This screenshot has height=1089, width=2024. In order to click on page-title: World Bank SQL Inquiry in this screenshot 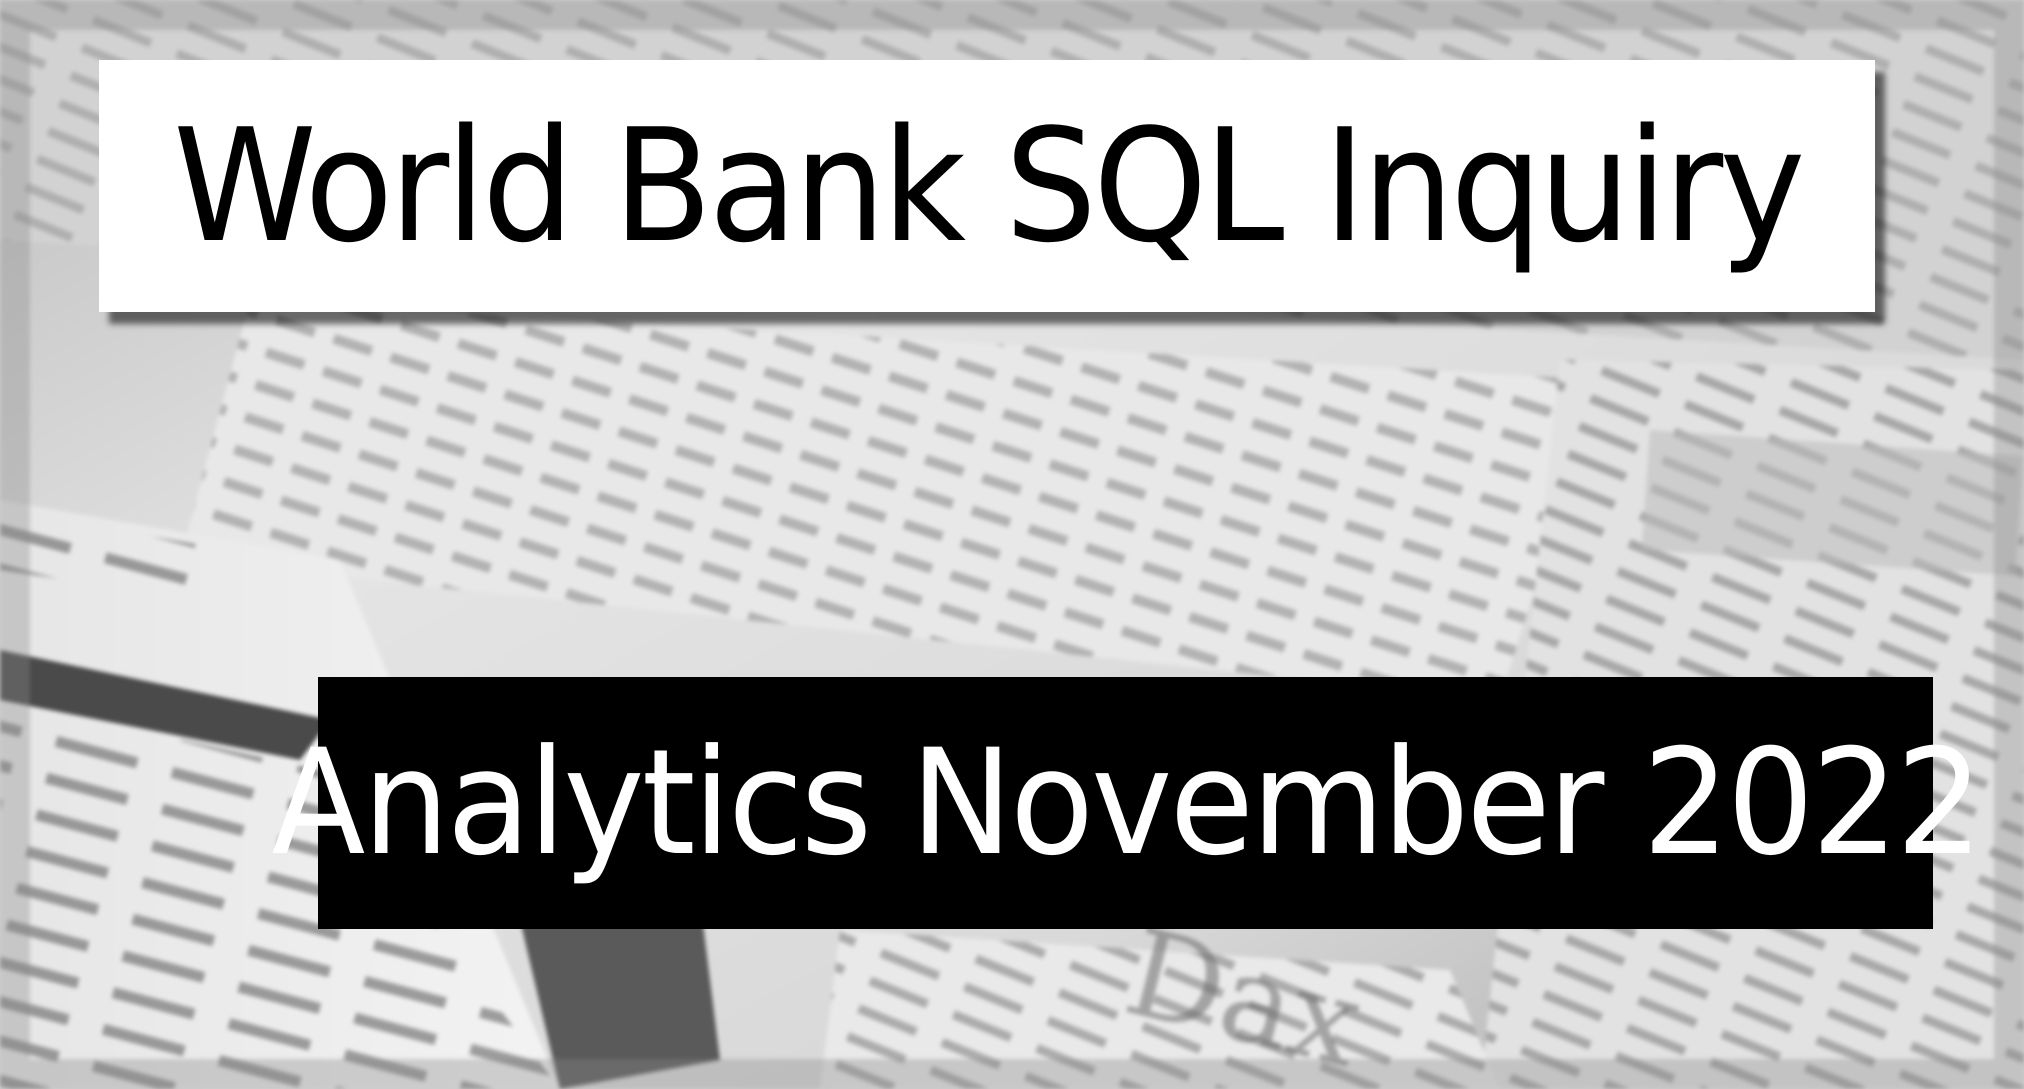, I will do `click(988, 186)`.